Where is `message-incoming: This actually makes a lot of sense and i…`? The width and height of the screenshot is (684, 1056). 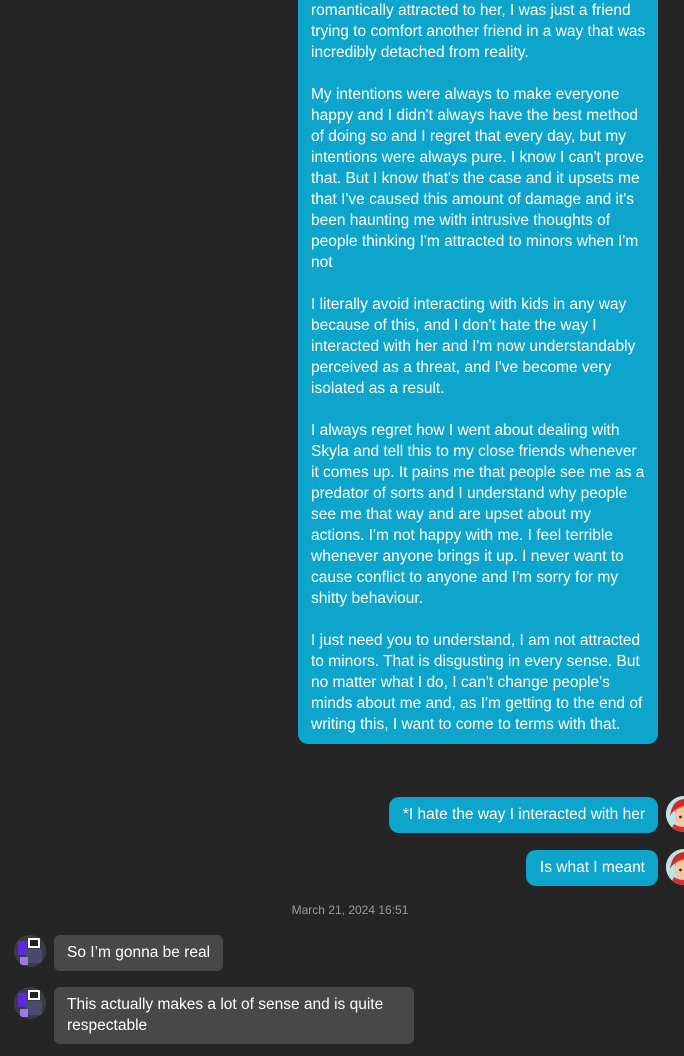
message-incoming: This actually makes a lot of sense and i… is located at coordinates (234, 1015).